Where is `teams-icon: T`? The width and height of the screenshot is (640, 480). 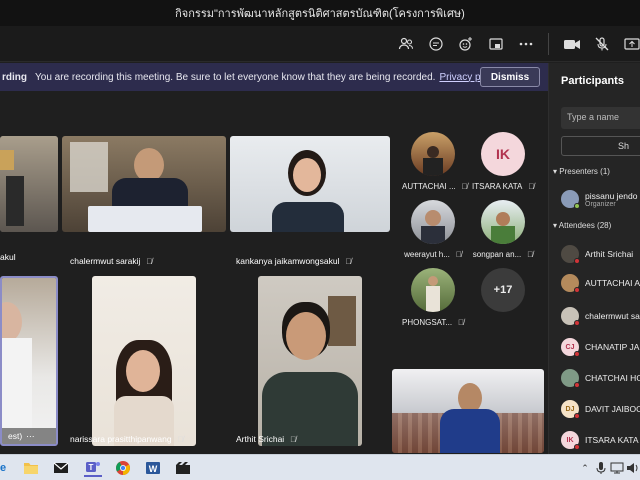 teams-icon: T is located at coordinates (93, 468).